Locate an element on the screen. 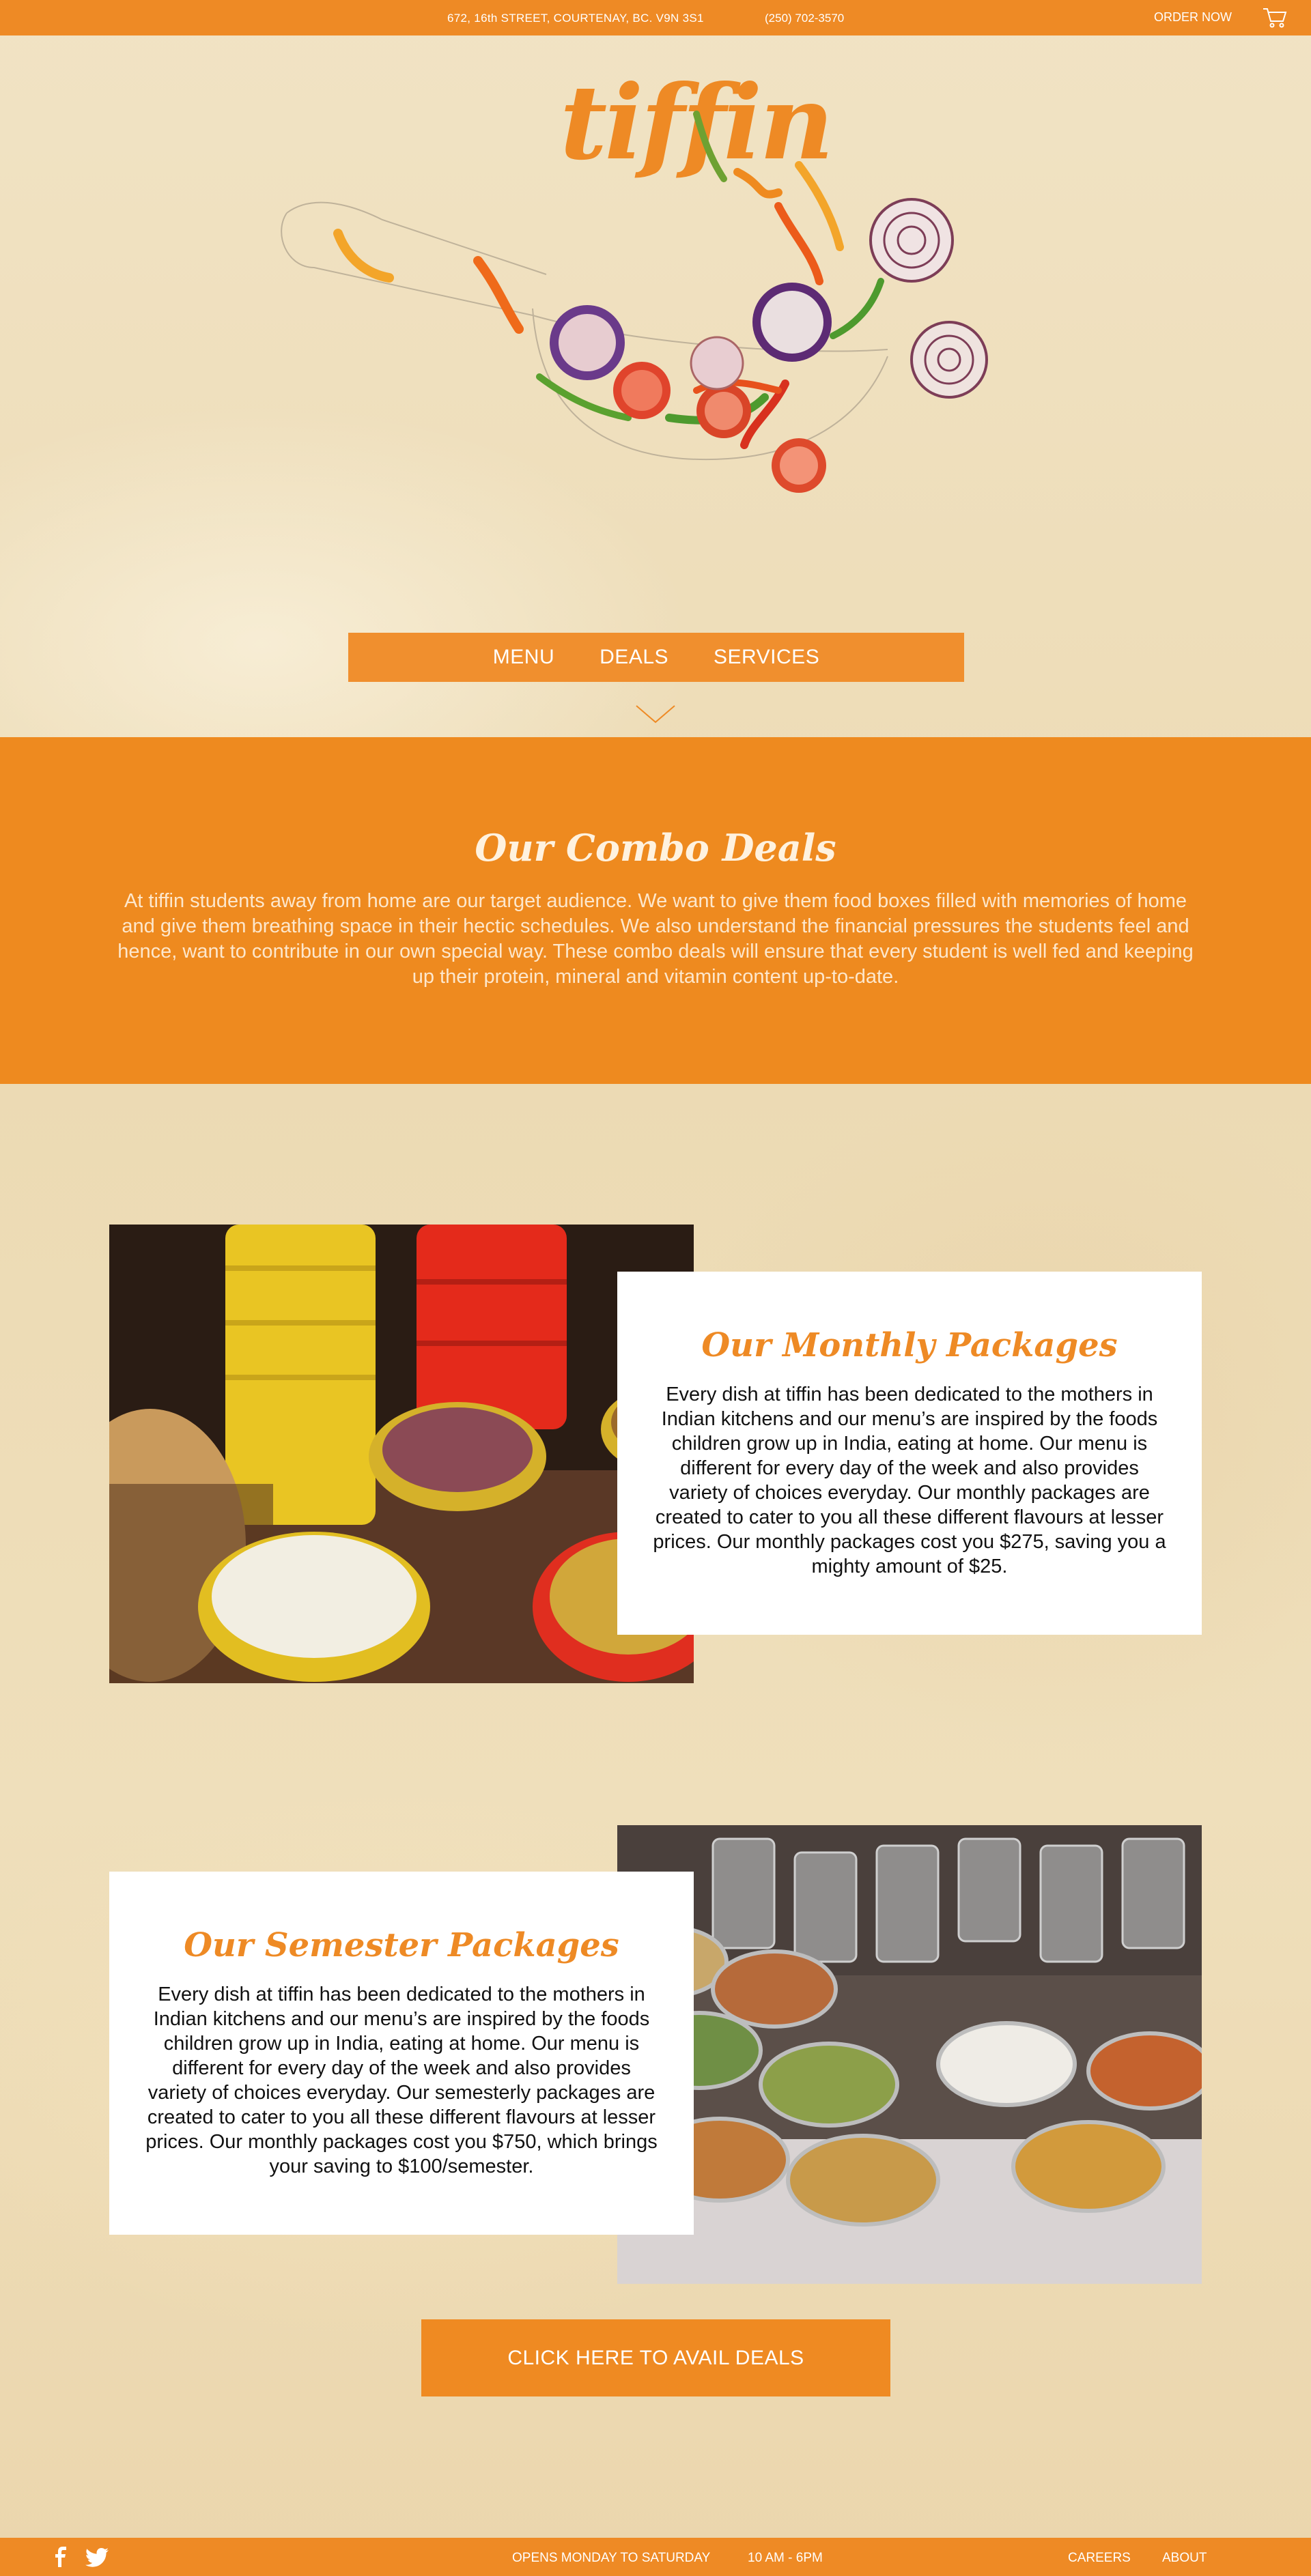 The width and height of the screenshot is (1311, 2576). phone-text: (250) 702-3570 is located at coordinates (804, 18).